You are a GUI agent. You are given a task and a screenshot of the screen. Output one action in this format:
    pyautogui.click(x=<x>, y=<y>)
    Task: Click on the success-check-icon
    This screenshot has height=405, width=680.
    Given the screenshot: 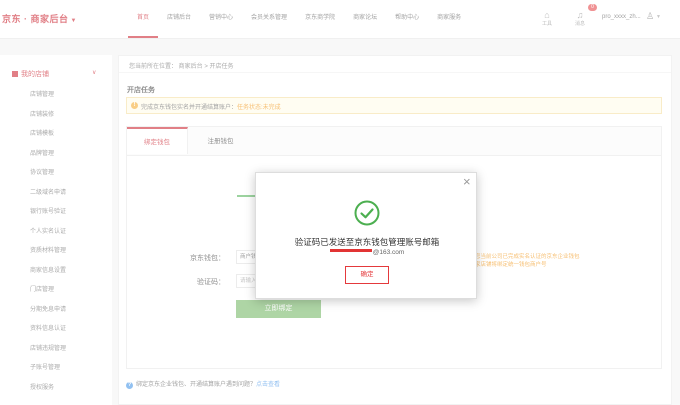 What is the action you would take?
    pyautogui.click(x=367, y=213)
    